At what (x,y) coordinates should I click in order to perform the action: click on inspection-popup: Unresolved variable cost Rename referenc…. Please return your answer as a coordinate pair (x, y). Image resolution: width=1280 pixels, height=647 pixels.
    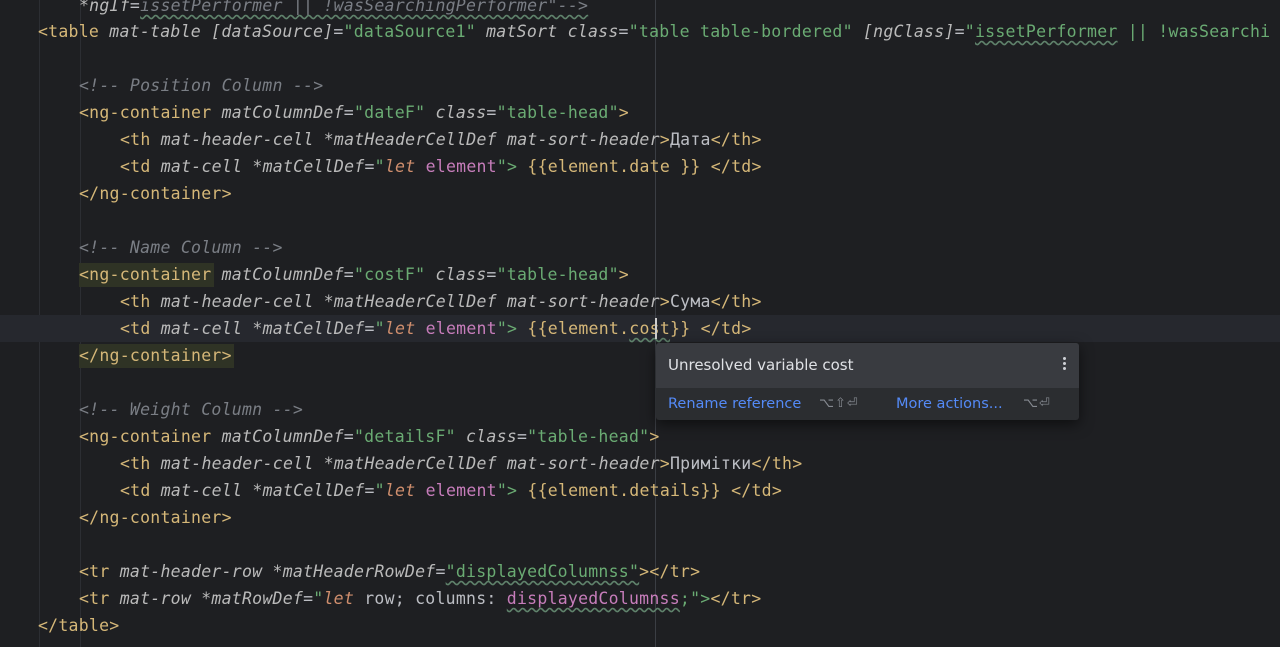
    Looking at the image, I should click on (867, 381).